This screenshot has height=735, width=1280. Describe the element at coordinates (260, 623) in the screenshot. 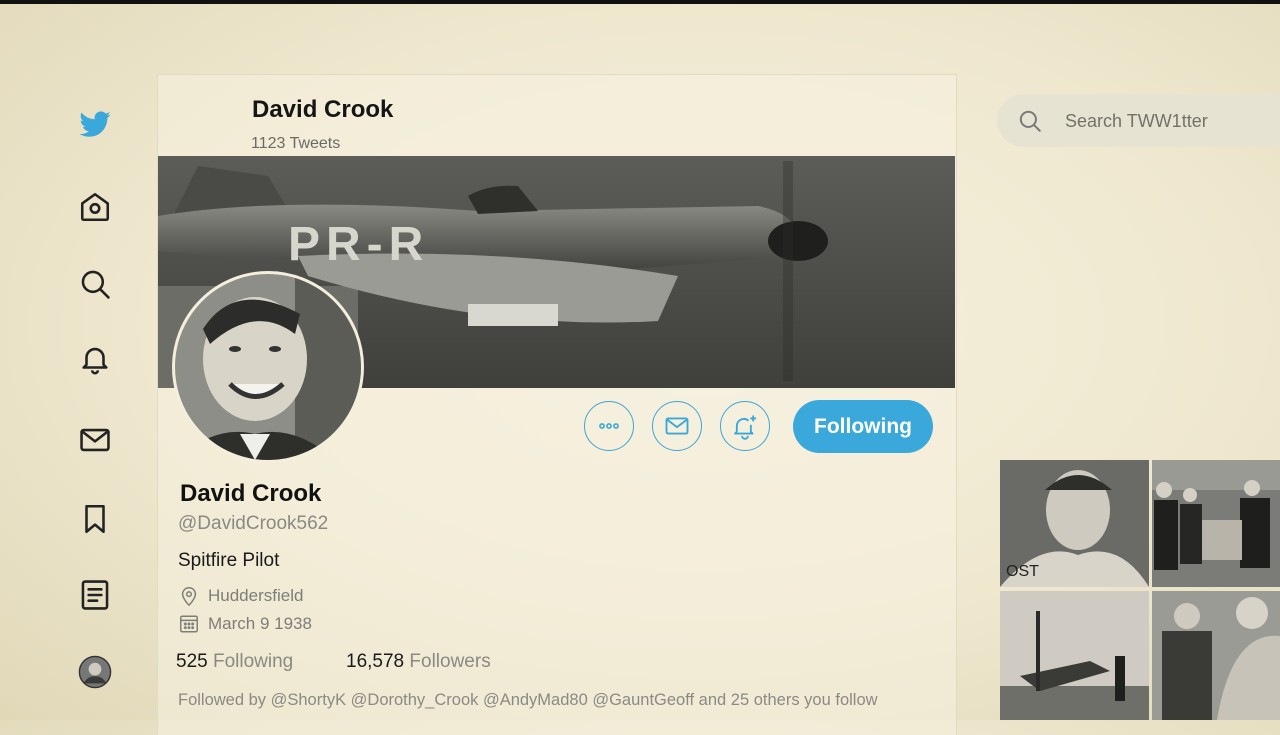

I see `birthday-text: March 9 1938` at that location.